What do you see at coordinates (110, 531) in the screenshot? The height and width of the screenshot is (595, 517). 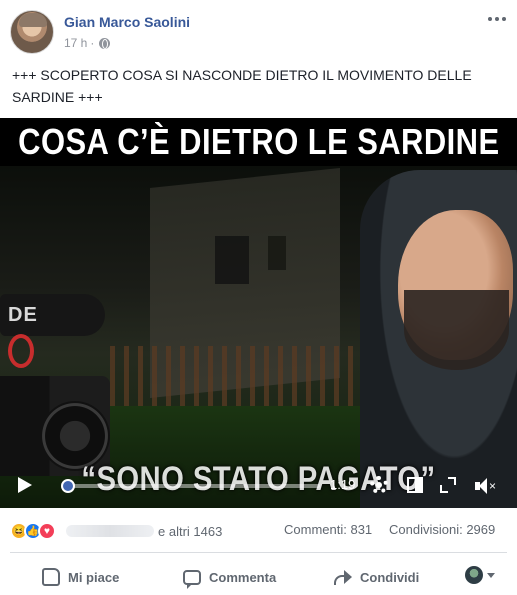 I see `reactor-names-blurred` at bounding box center [110, 531].